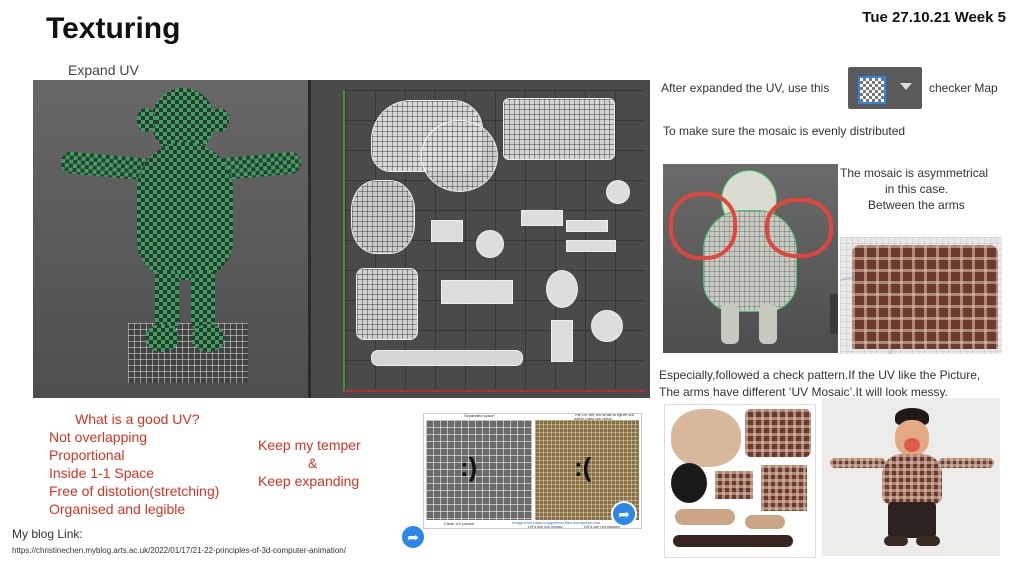 The image size is (1024, 564). I want to click on render-shirt, so click(912, 479).